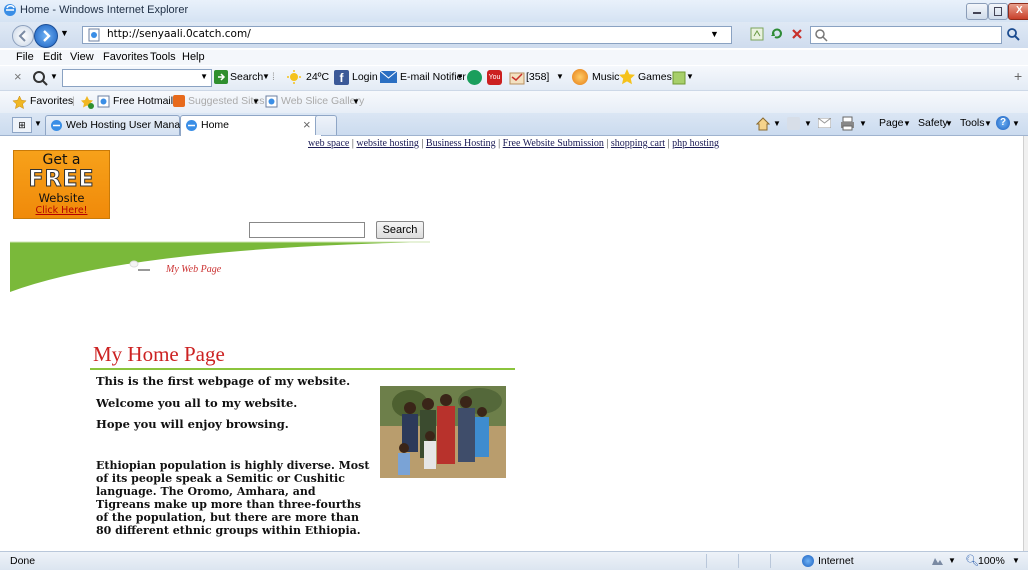 Image resolution: width=1028 pixels, height=570 pixels. I want to click on home-dropdown-icon: ▼, so click(777, 123).